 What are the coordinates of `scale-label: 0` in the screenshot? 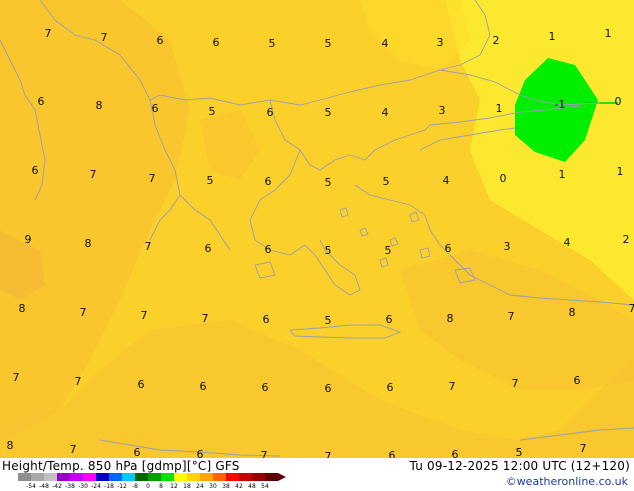 It's located at (148, 486).